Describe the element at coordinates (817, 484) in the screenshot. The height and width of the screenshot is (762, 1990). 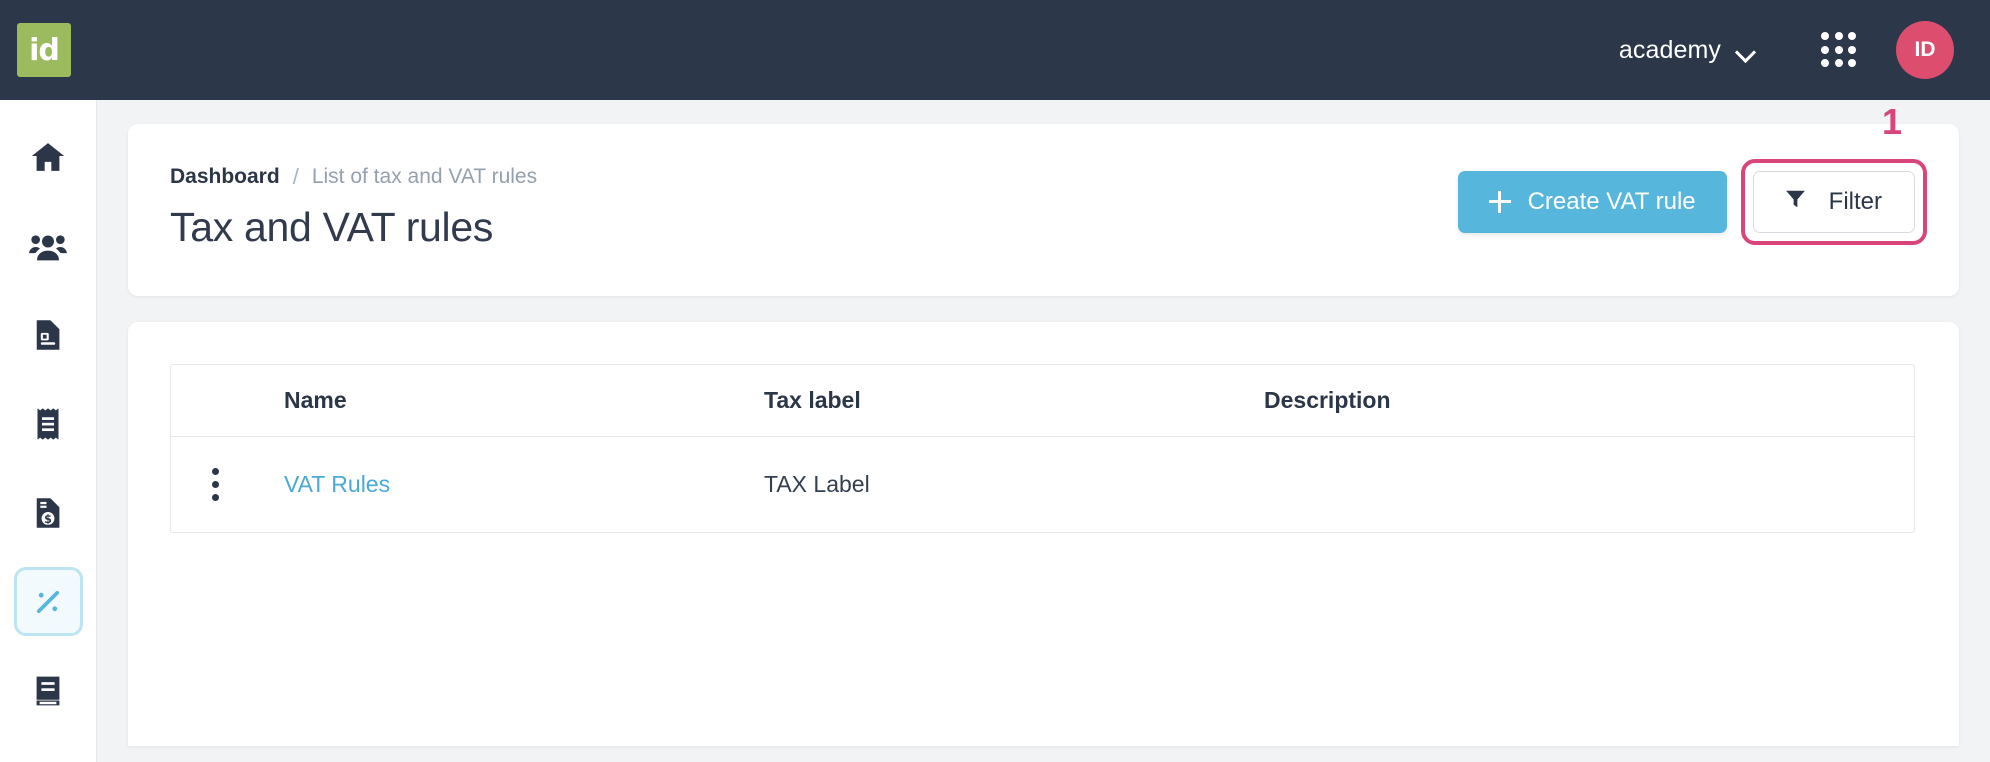
I see `row-tax-label: TAX Label` at that location.